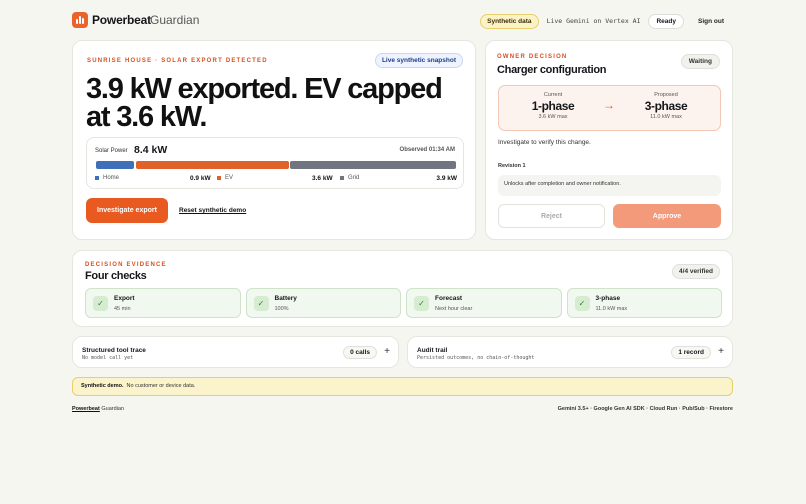 This screenshot has width=806, height=504. What do you see at coordinates (532, 57) in the screenshot?
I see `decision-eyebrow: OWNER DECISION` at bounding box center [532, 57].